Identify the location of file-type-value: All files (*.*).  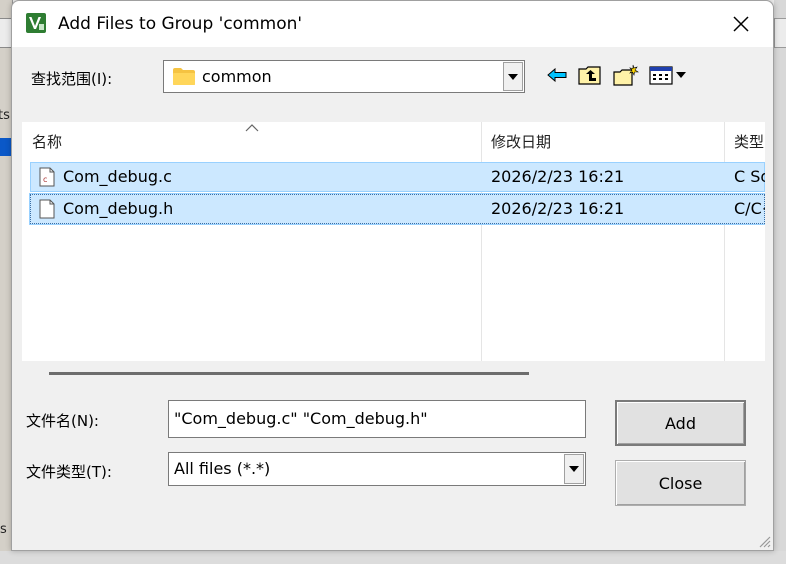
(222, 468).